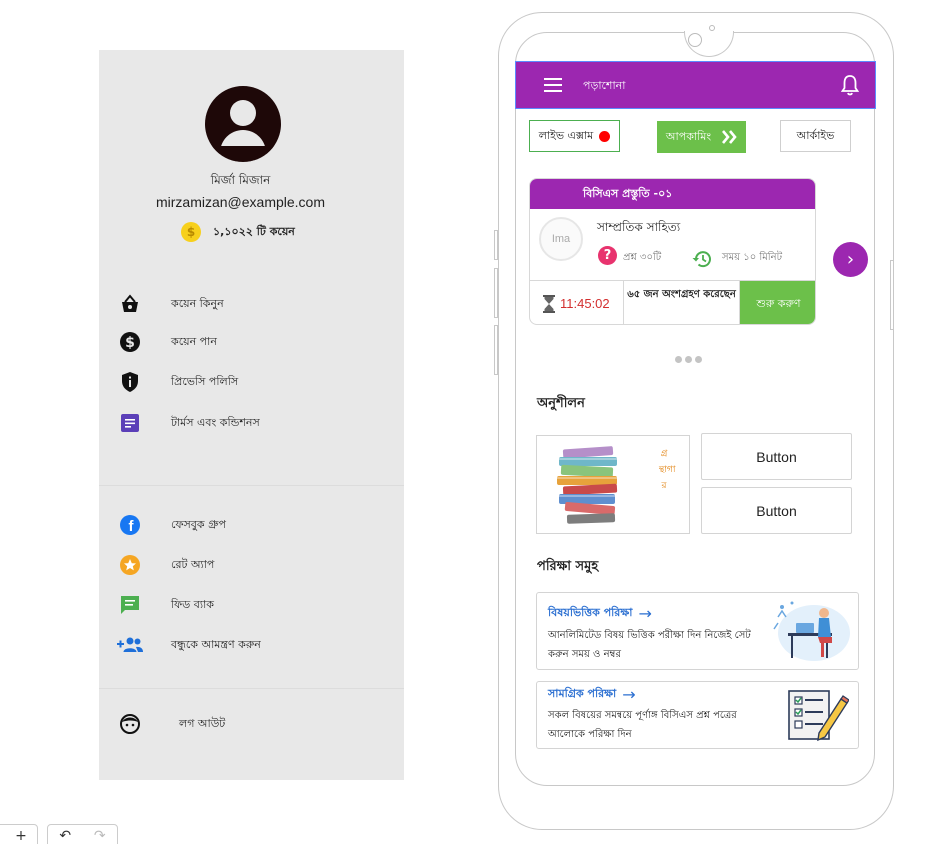 This screenshot has width=932, height=844. I want to click on subject-test-title: বিষয়ভিত্তিক পরিক্ষা →, so click(600, 613).